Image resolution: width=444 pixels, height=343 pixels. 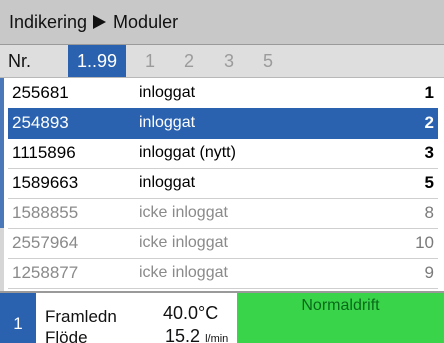 I want to click on scrollbar-thumb, so click(x=2, y=153).